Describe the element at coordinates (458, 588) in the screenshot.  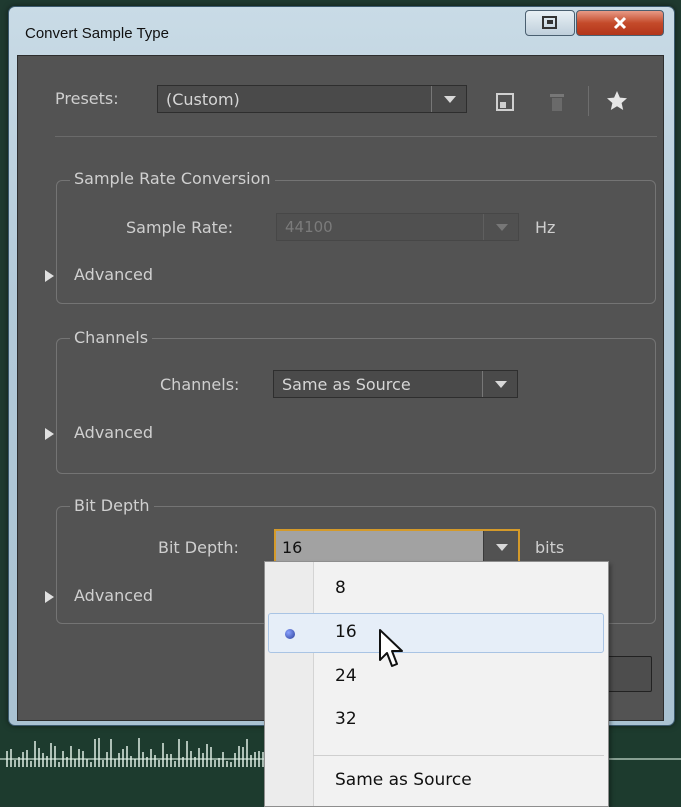
I see `option-8: 8` at that location.